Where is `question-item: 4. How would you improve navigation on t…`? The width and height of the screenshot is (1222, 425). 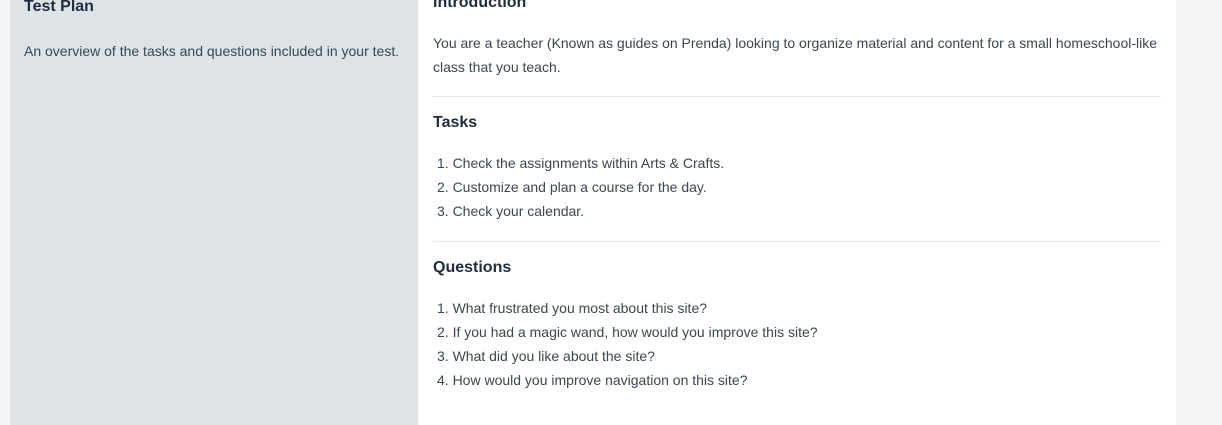 question-item: 4. How would you improve navigation on t… is located at coordinates (592, 380).